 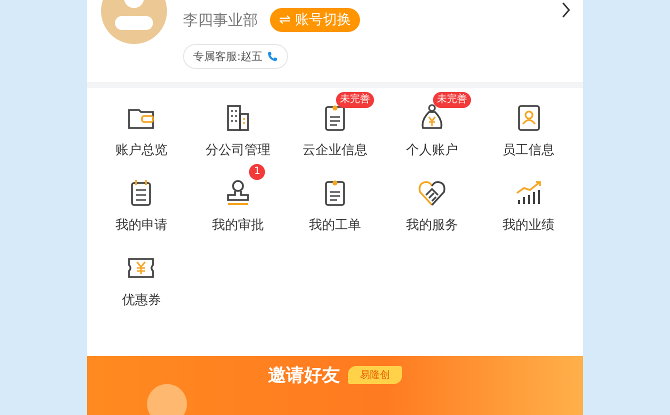 I want to click on menu-item: 优惠券, so click(x=141, y=273).